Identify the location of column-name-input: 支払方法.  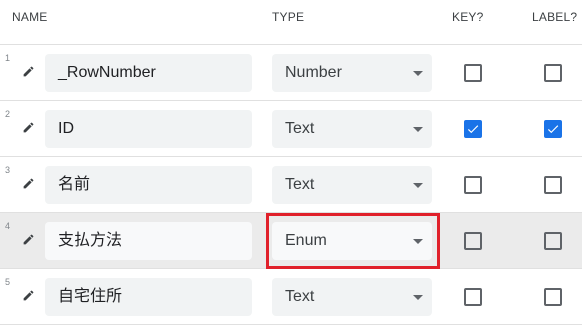
(148, 241).